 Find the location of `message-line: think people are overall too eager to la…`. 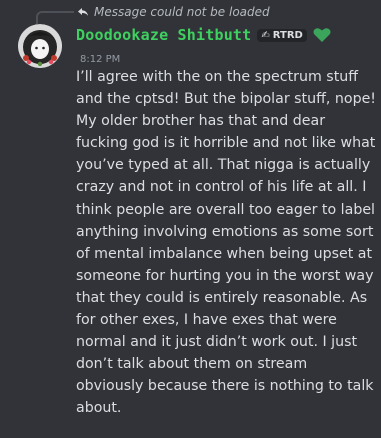

message-line: think people are overall too eager to la… is located at coordinates (225, 209).